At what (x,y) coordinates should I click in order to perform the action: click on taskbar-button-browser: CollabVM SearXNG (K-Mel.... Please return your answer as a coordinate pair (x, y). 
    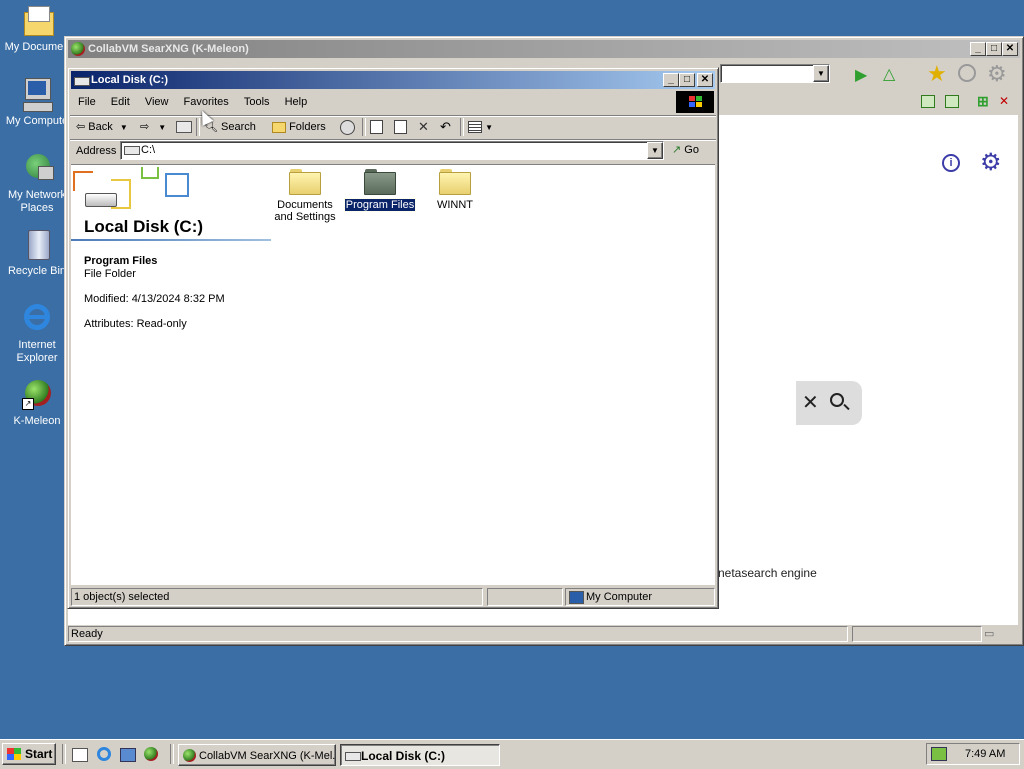
    Looking at the image, I should click on (257, 755).